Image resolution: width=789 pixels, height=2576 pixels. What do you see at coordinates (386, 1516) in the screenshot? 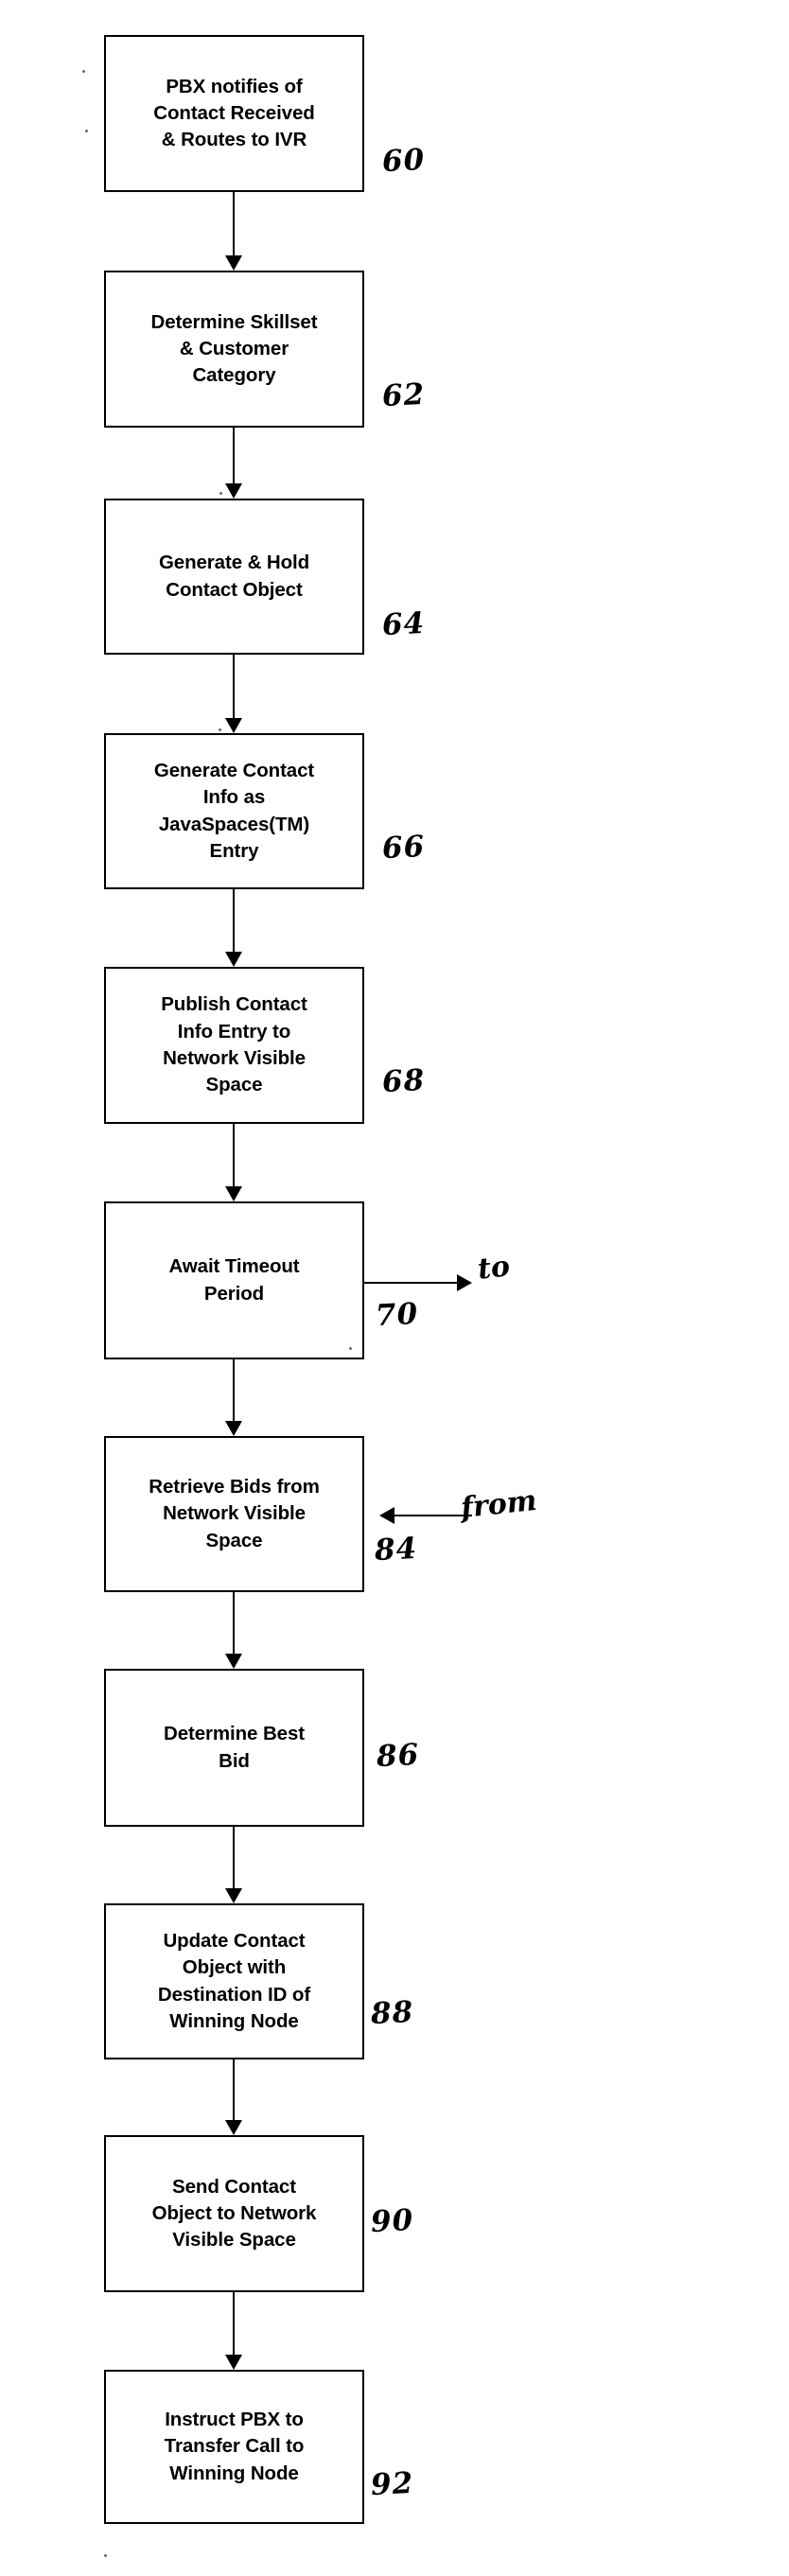
I see `offpage-in-arrowhead-icon` at bounding box center [386, 1516].